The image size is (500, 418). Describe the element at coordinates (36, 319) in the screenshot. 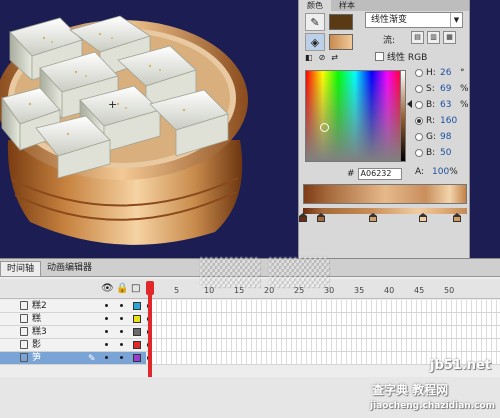

I see `layer-name: 糕` at that location.